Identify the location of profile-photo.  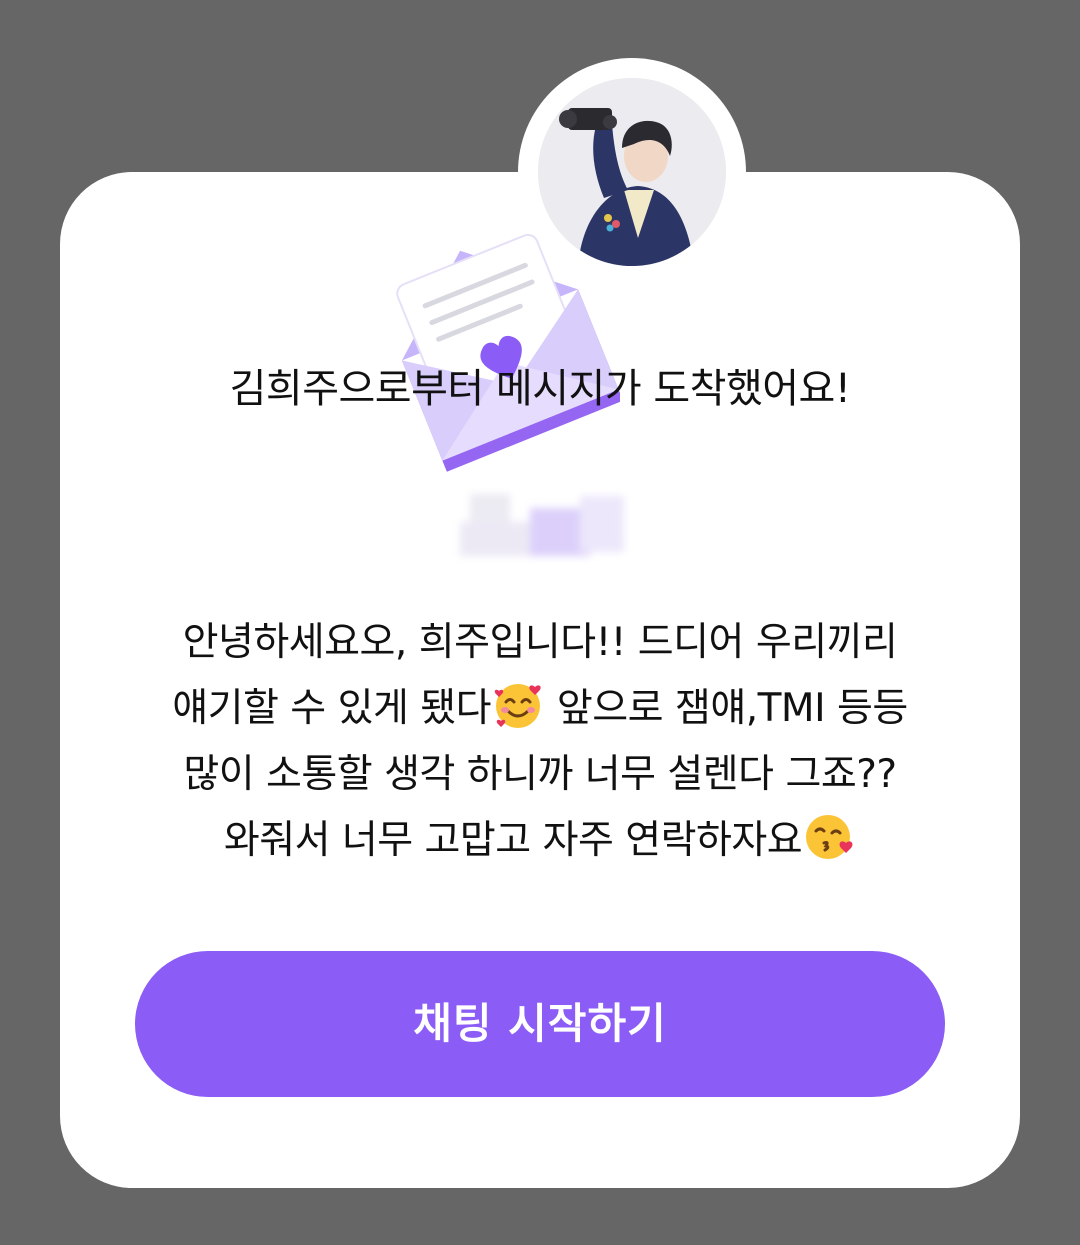
(632, 172).